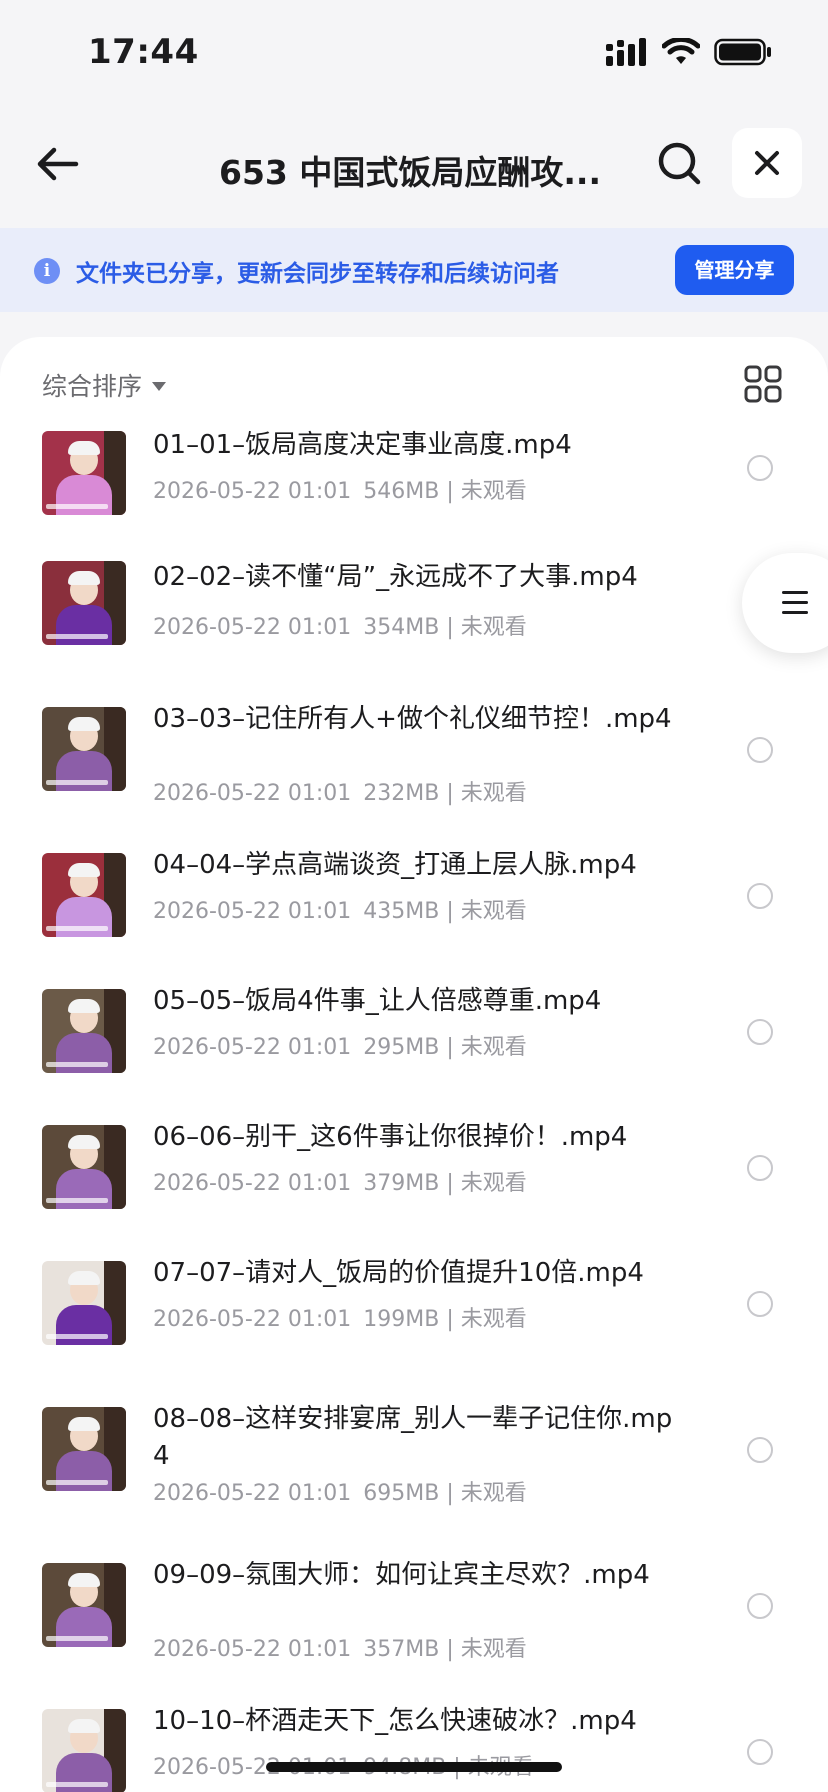  What do you see at coordinates (401, 1183) in the screenshot?
I see `file-size: 379MB` at bounding box center [401, 1183].